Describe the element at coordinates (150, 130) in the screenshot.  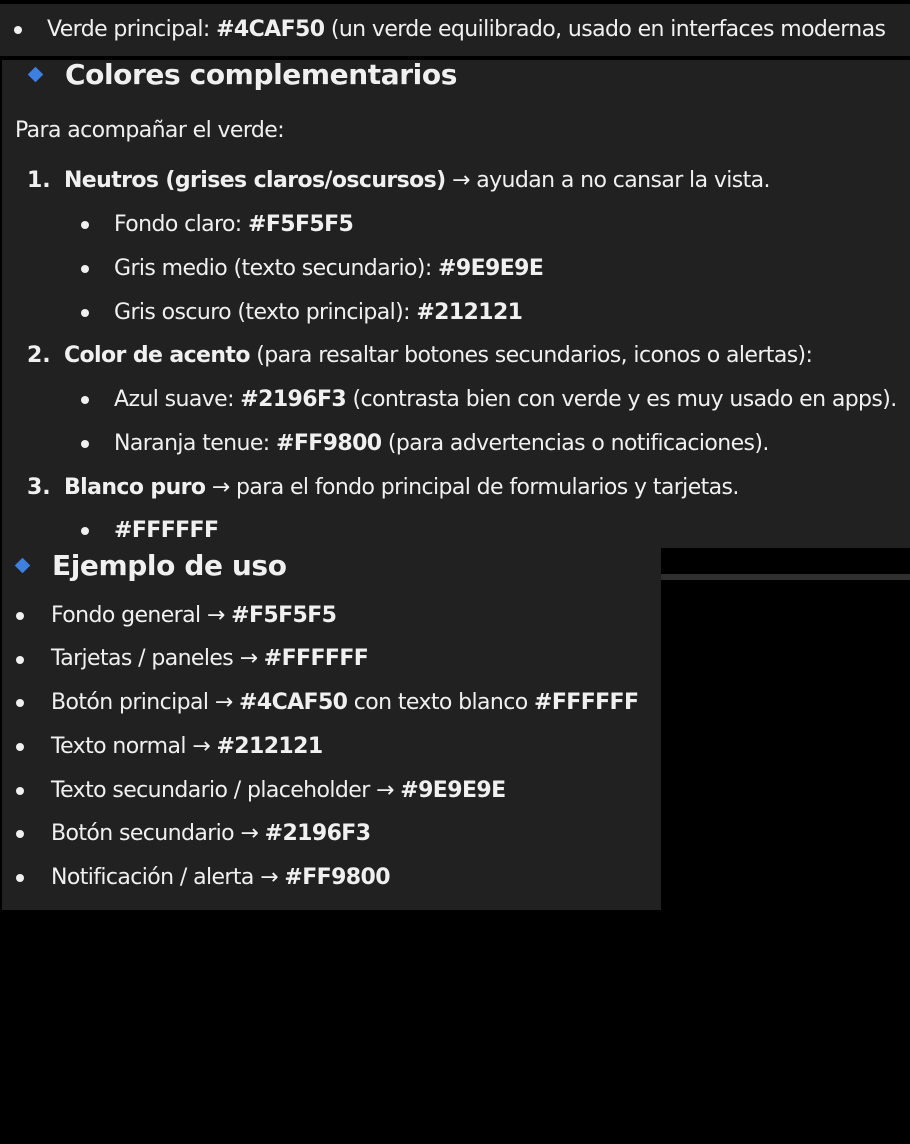
I see `section-intro: Para acompañar el verde:` at that location.